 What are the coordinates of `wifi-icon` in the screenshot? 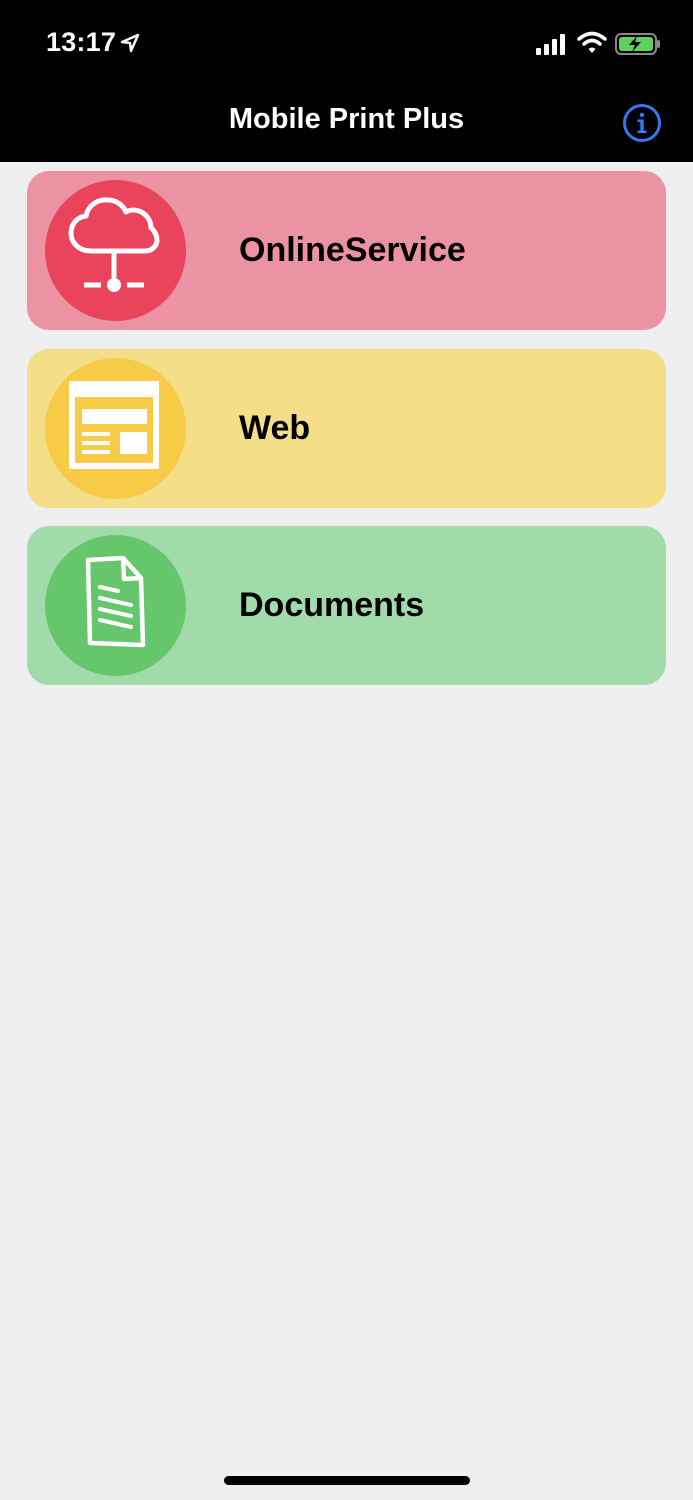 It's located at (592, 45).